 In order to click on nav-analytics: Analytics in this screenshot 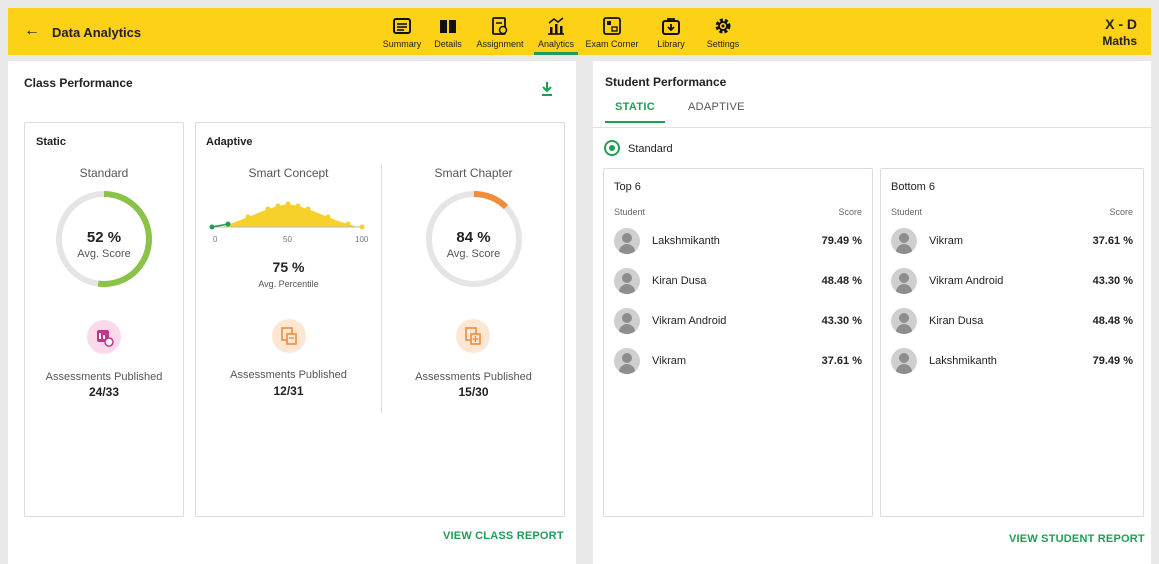, I will do `click(556, 31)`.